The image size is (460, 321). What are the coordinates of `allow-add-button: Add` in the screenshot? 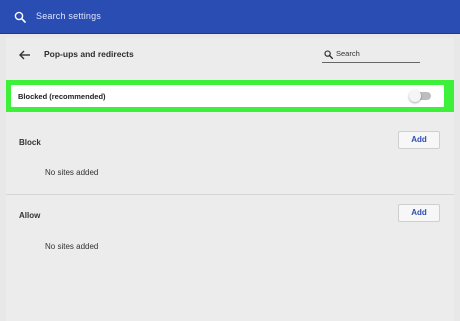 It's located at (419, 213).